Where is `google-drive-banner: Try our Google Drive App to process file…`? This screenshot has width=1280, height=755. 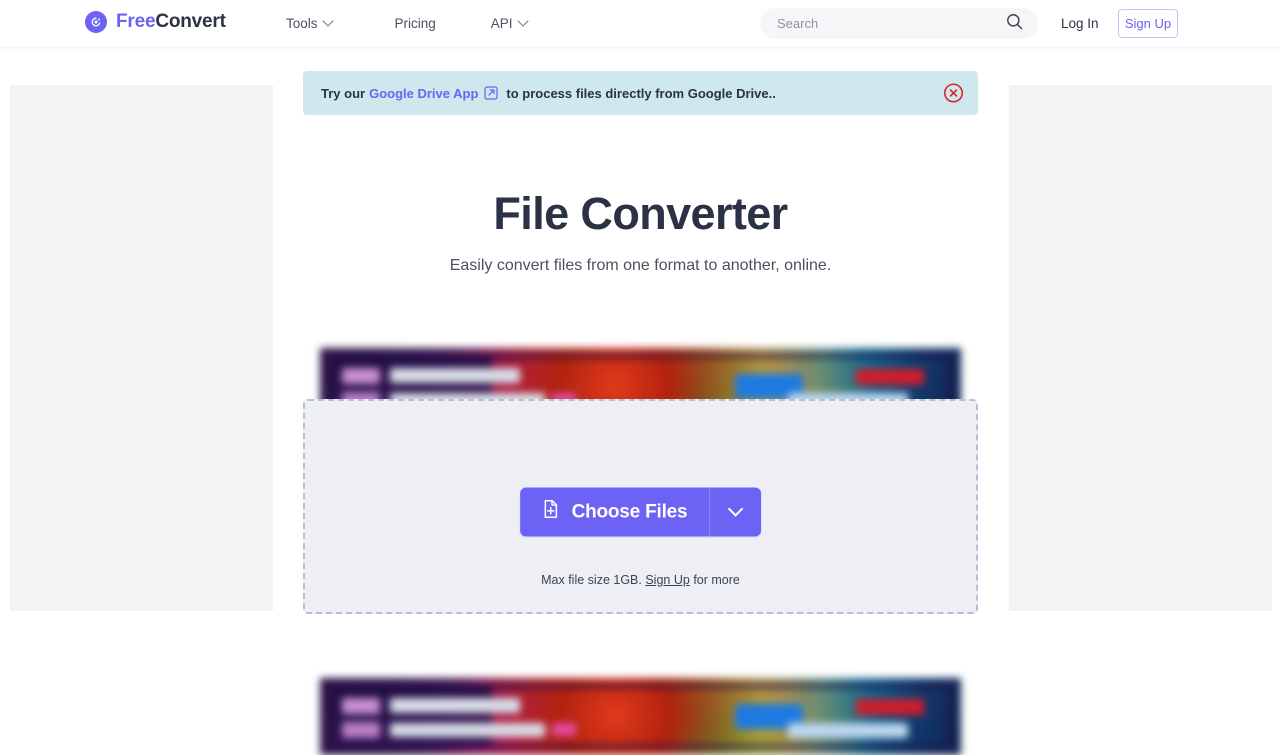
google-drive-banner: Try our Google Drive App to process file… is located at coordinates (640, 93).